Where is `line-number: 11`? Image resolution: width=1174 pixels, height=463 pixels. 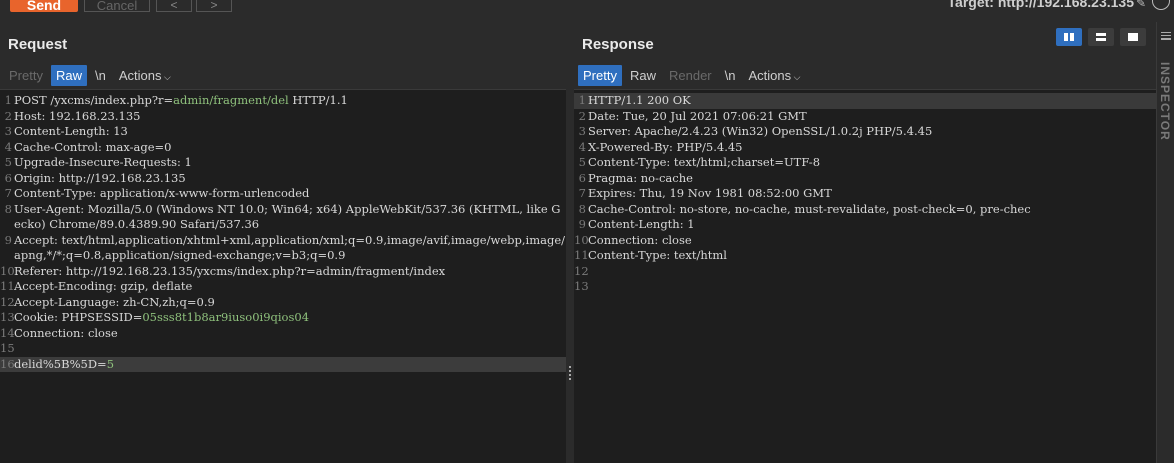 line-number: 11 is located at coordinates (581, 255).